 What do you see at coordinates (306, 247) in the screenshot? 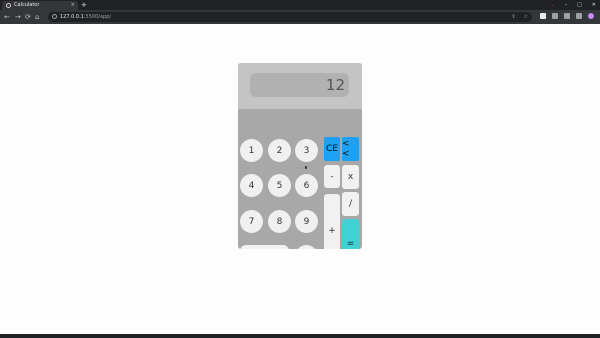
I see `key-decimal: .` at bounding box center [306, 247].